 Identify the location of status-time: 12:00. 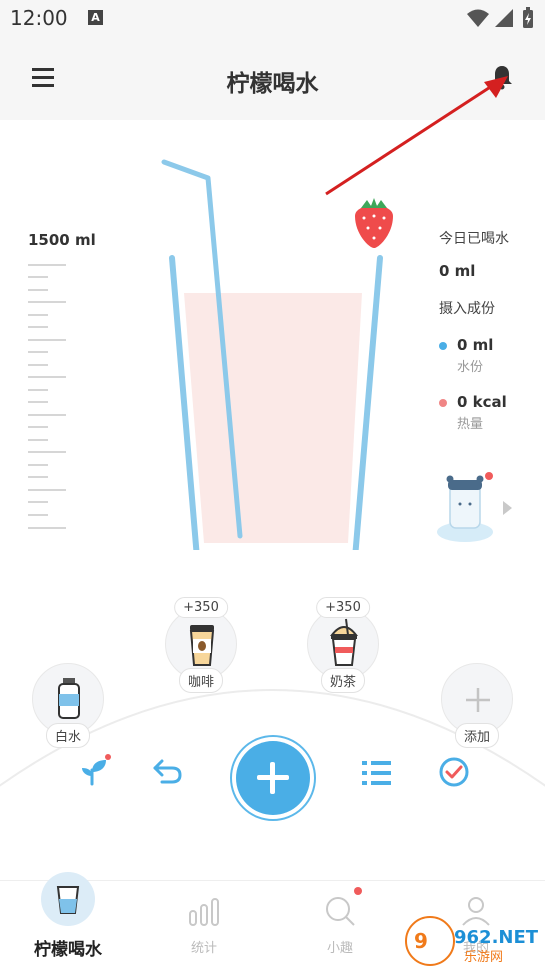
(39, 18).